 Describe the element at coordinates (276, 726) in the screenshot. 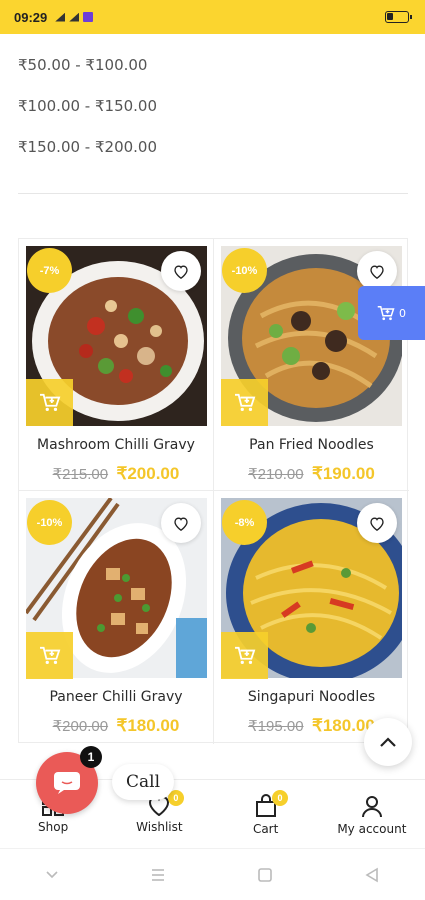

I see `original-price: ₹195.00` at that location.